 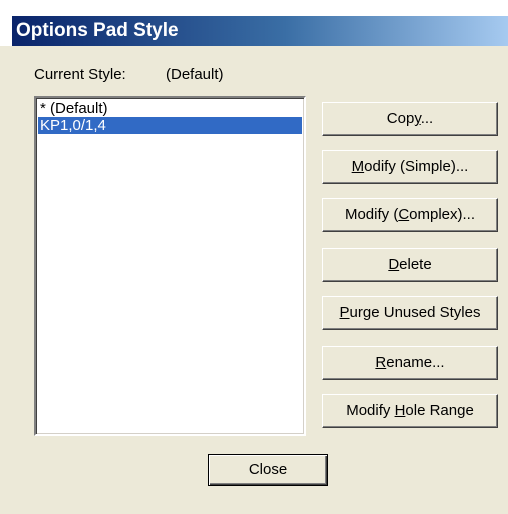 I want to click on rename-label-key: R, so click(x=381, y=362).